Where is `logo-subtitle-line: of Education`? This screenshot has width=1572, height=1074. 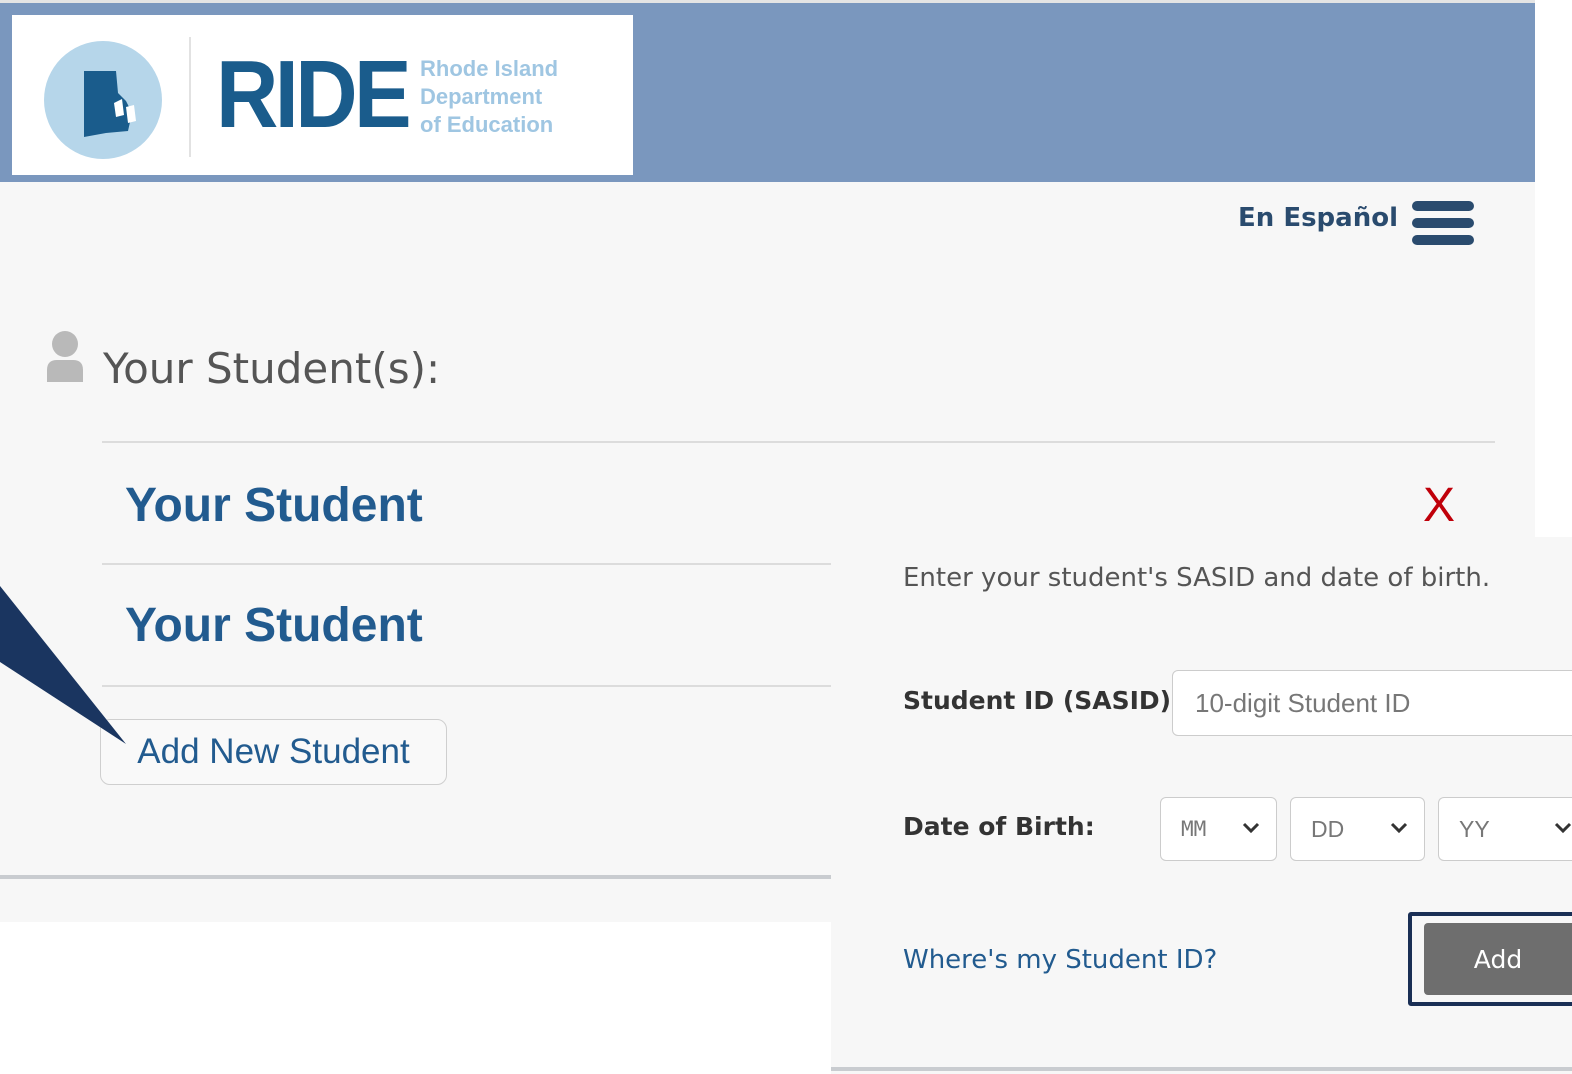 logo-subtitle-line: of Education is located at coordinates (487, 124).